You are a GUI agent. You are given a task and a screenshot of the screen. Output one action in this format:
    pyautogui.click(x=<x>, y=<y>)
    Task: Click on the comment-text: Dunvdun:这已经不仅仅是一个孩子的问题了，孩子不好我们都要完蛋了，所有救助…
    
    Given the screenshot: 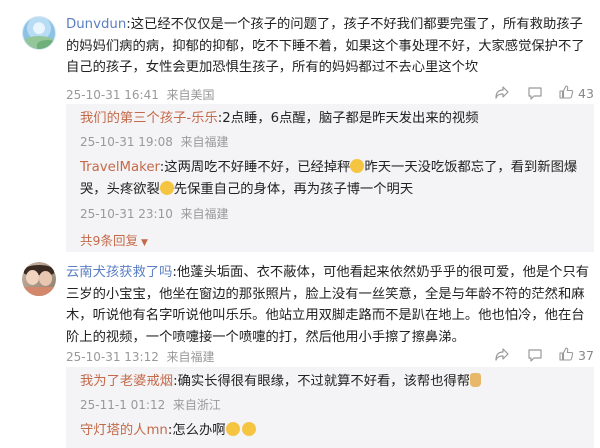 What is the action you would take?
    pyautogui.click(x=325, y=46)
    